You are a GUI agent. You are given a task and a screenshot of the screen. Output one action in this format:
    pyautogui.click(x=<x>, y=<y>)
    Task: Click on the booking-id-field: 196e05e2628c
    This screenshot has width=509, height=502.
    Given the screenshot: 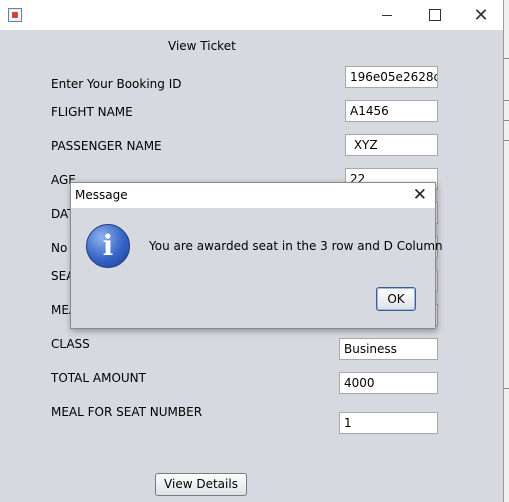 What is the action you would take?
    pyautogui.click(x=391, y=77)
    